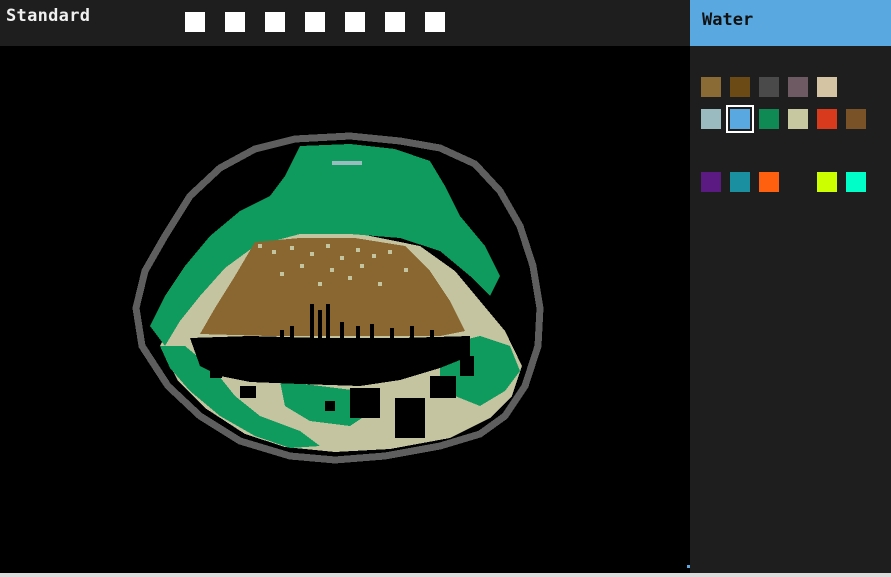 The image size is (891, 577). I want to click on water-streak, so click(347, 163).